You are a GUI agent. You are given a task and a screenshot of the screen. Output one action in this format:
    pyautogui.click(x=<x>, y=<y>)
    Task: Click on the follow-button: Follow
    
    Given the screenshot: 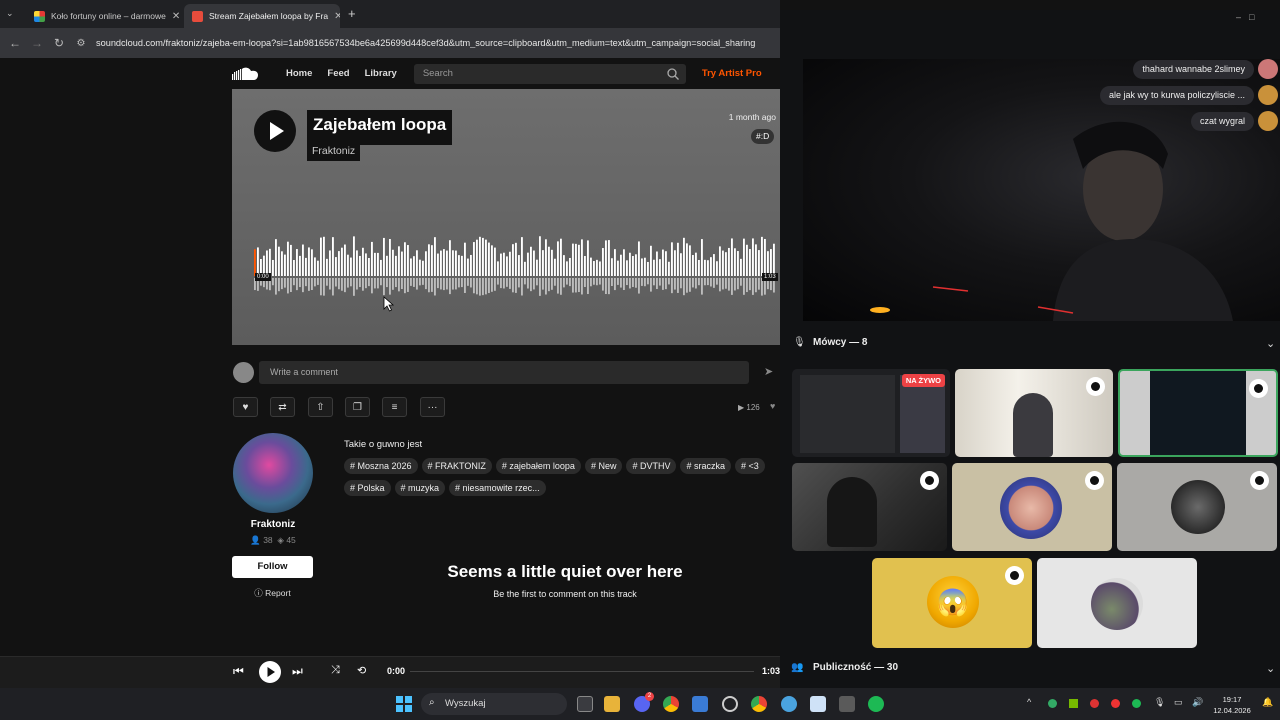 What is the action you would take?
    pyautogui.click(x=272, y=567)
    